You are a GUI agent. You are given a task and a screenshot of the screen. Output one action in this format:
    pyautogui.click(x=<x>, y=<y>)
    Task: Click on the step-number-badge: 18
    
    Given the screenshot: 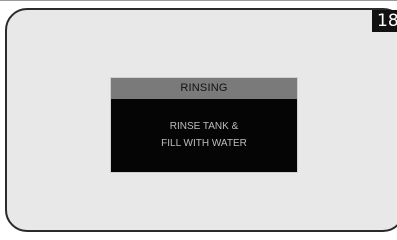 What is the action you would take?
    pyautogui.click(x=384, y=21)
    